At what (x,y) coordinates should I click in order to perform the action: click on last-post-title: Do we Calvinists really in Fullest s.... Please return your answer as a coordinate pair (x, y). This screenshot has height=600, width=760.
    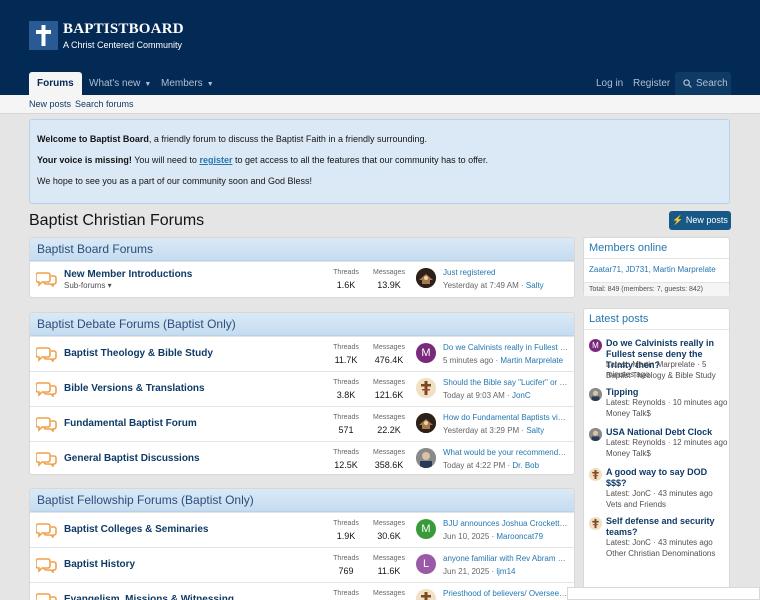
    Looking at the image, I should click on (505, 347).